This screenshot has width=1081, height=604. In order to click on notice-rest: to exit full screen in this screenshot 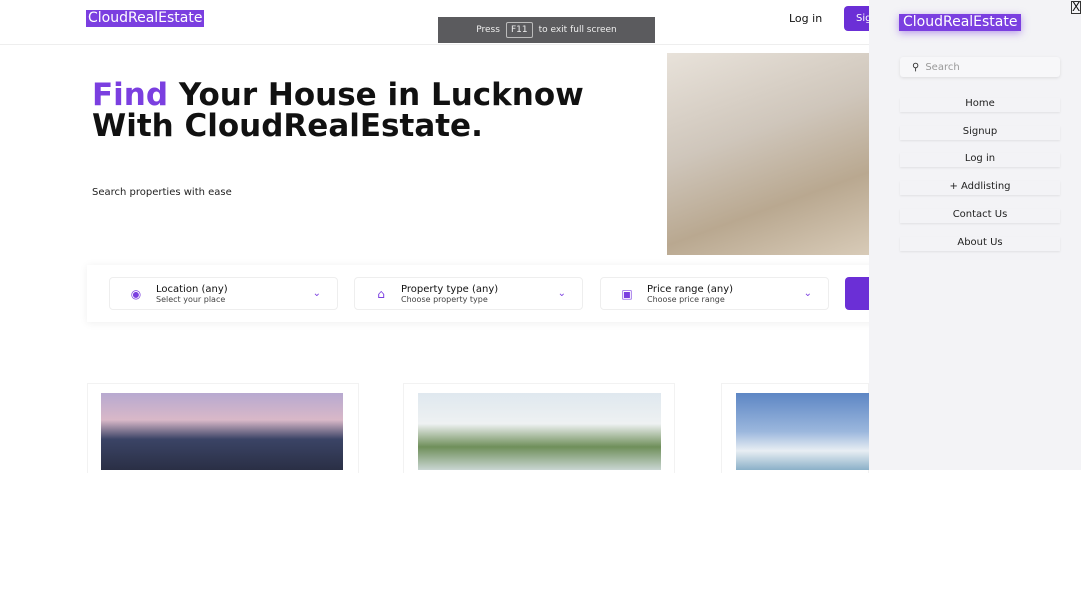, I will do `click(577, 30)`.